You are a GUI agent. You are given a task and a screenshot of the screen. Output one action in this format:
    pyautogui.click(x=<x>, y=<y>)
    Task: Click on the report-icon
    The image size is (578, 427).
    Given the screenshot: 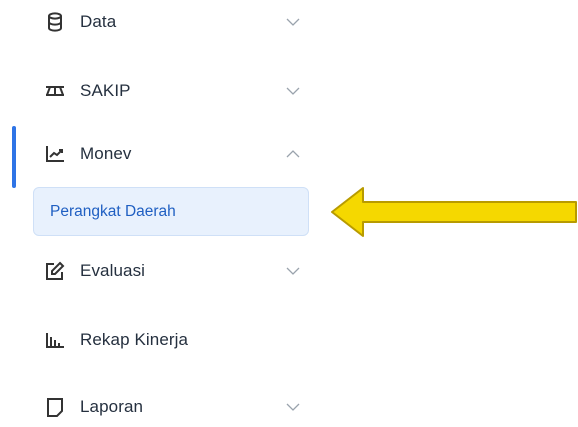 What is the action you would take?
    pyautogui.click(x=55, y=407)
    